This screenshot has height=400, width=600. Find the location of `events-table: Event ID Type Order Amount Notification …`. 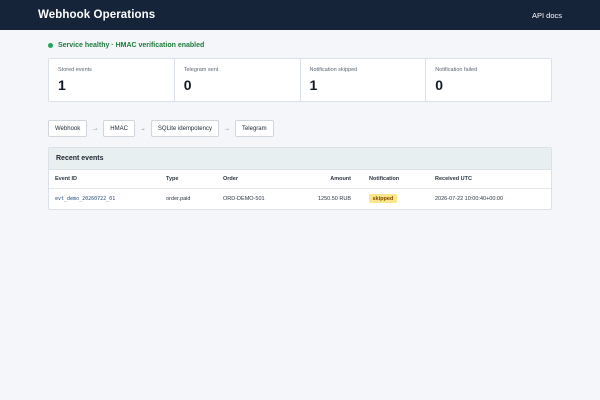

events-table: Event ID Type Order Amount Notification … is located at coordinates (300, 189).